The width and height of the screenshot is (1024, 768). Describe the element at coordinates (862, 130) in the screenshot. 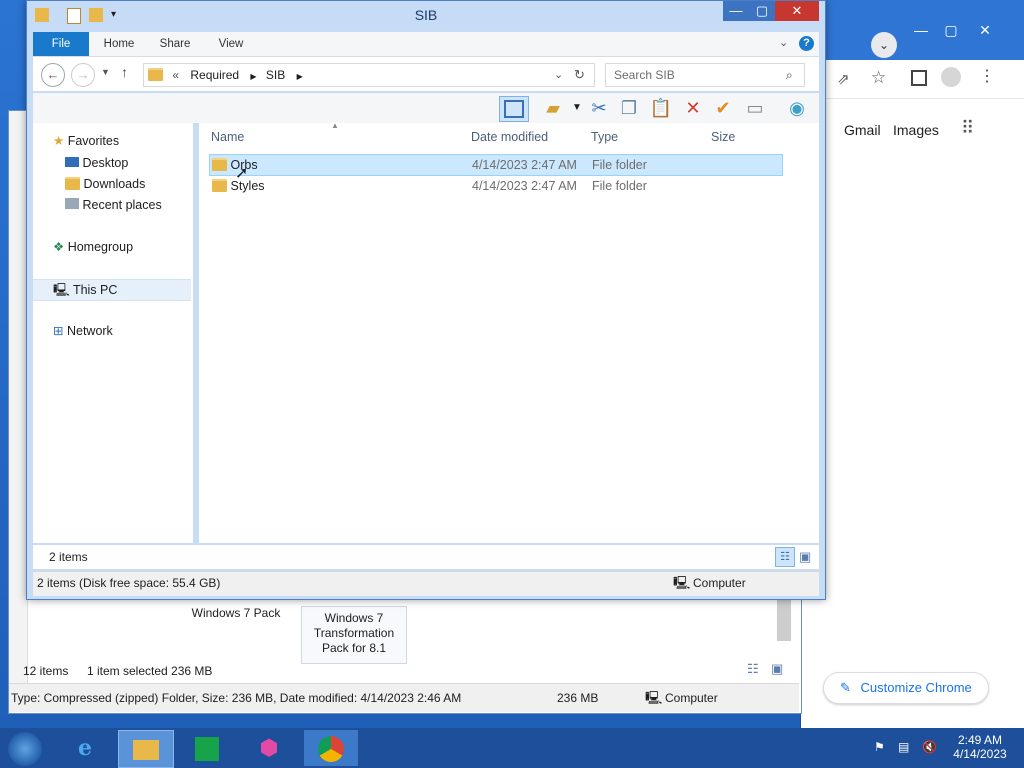

I see `gmail-link: Gmail` at that location.